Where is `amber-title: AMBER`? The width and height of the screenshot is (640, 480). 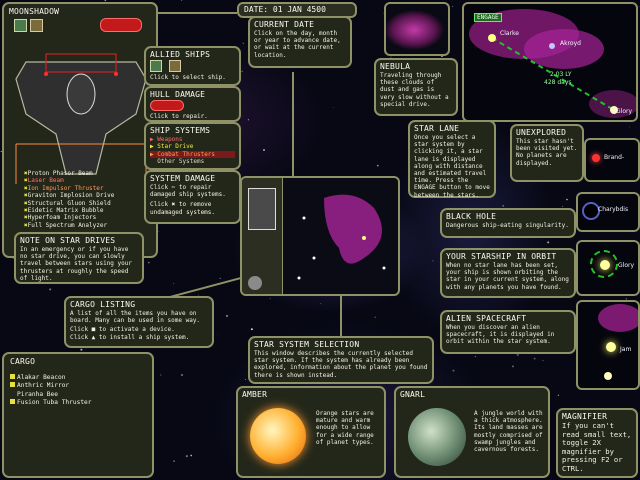 amber-title: AMBER is located at coordinates (255, 394).